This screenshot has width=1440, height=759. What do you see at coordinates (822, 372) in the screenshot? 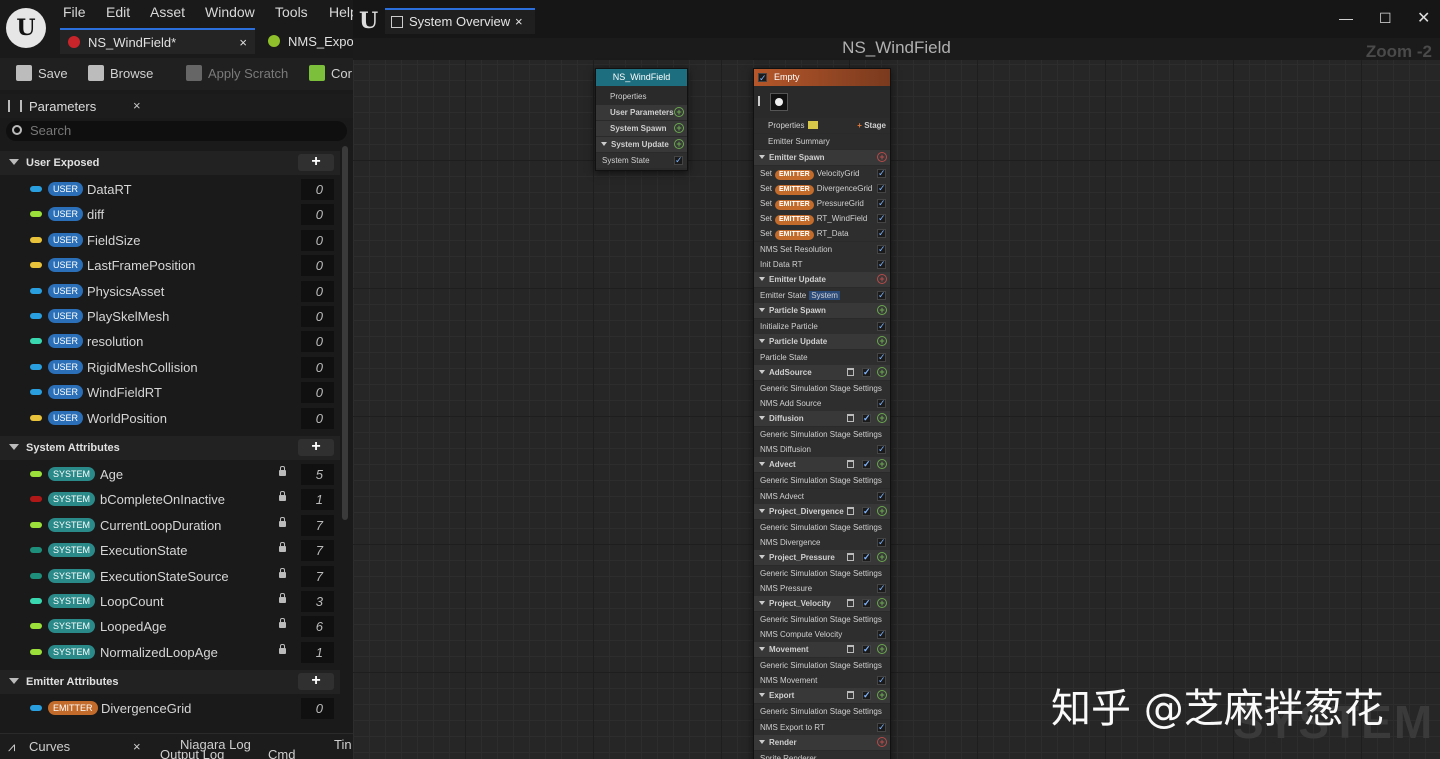
I see `stack-group-header: AddSource +` at bounding box center [822, 372].